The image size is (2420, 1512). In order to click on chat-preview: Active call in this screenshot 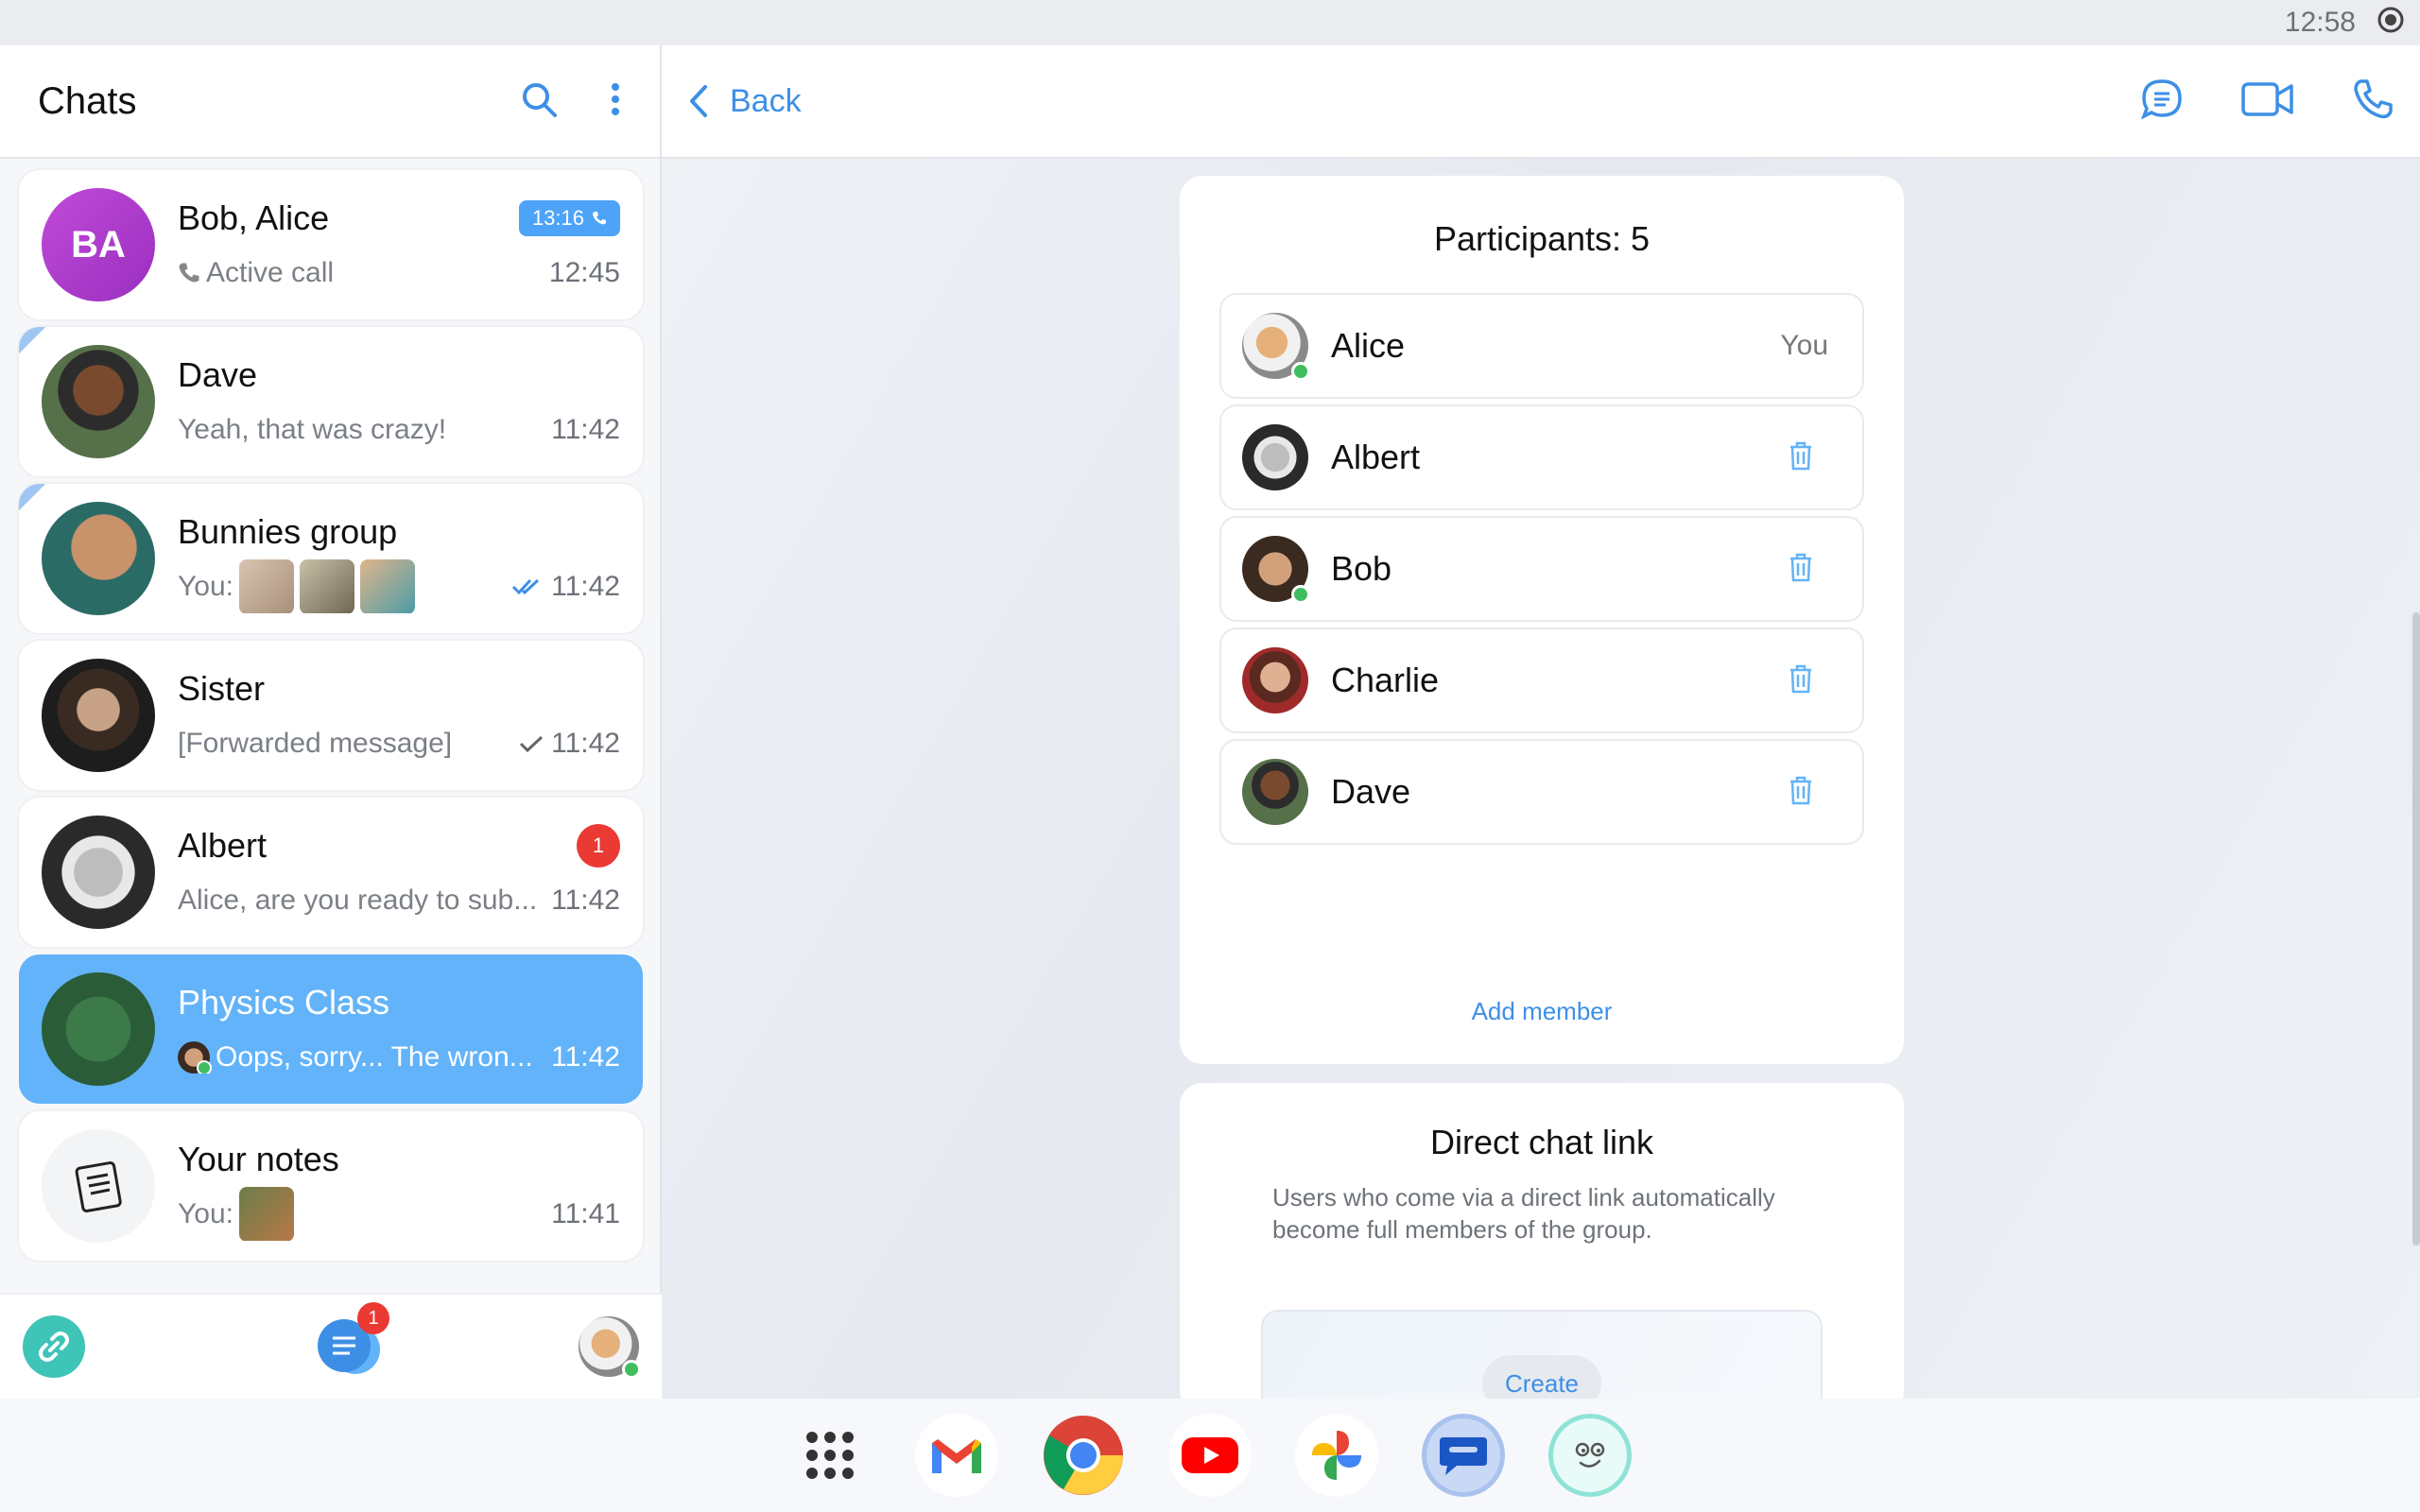, I will do `click(363, 273)`.